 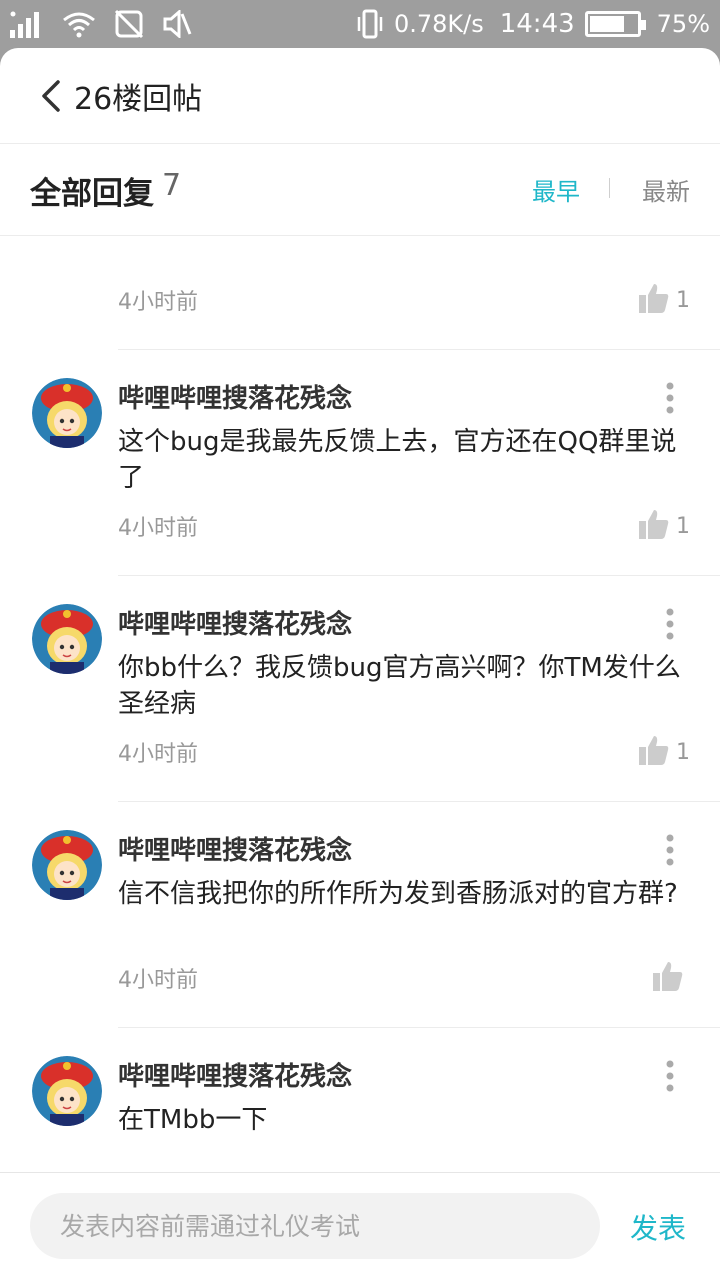 I want to click on signal-icon, so click(x=27, y=24).